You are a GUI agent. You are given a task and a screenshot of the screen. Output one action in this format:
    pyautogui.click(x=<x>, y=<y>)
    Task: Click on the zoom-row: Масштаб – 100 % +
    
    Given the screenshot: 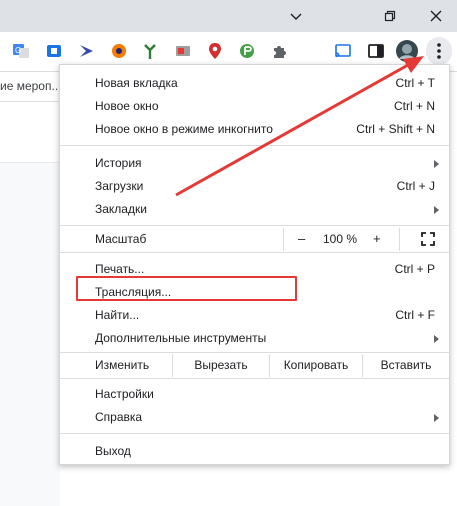 What is the action you would take?
    pyautogui.click(x=254, y=239)
    